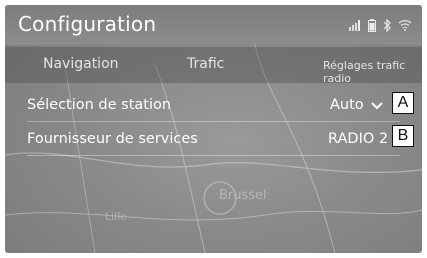 This screenshot has width=427, height=258. What do you see at coordinates (213, 141) in the screenshot?
I see `setting-row-service-provider: Fournisseur de services RADIO 2` at bounding box center [213, 141].